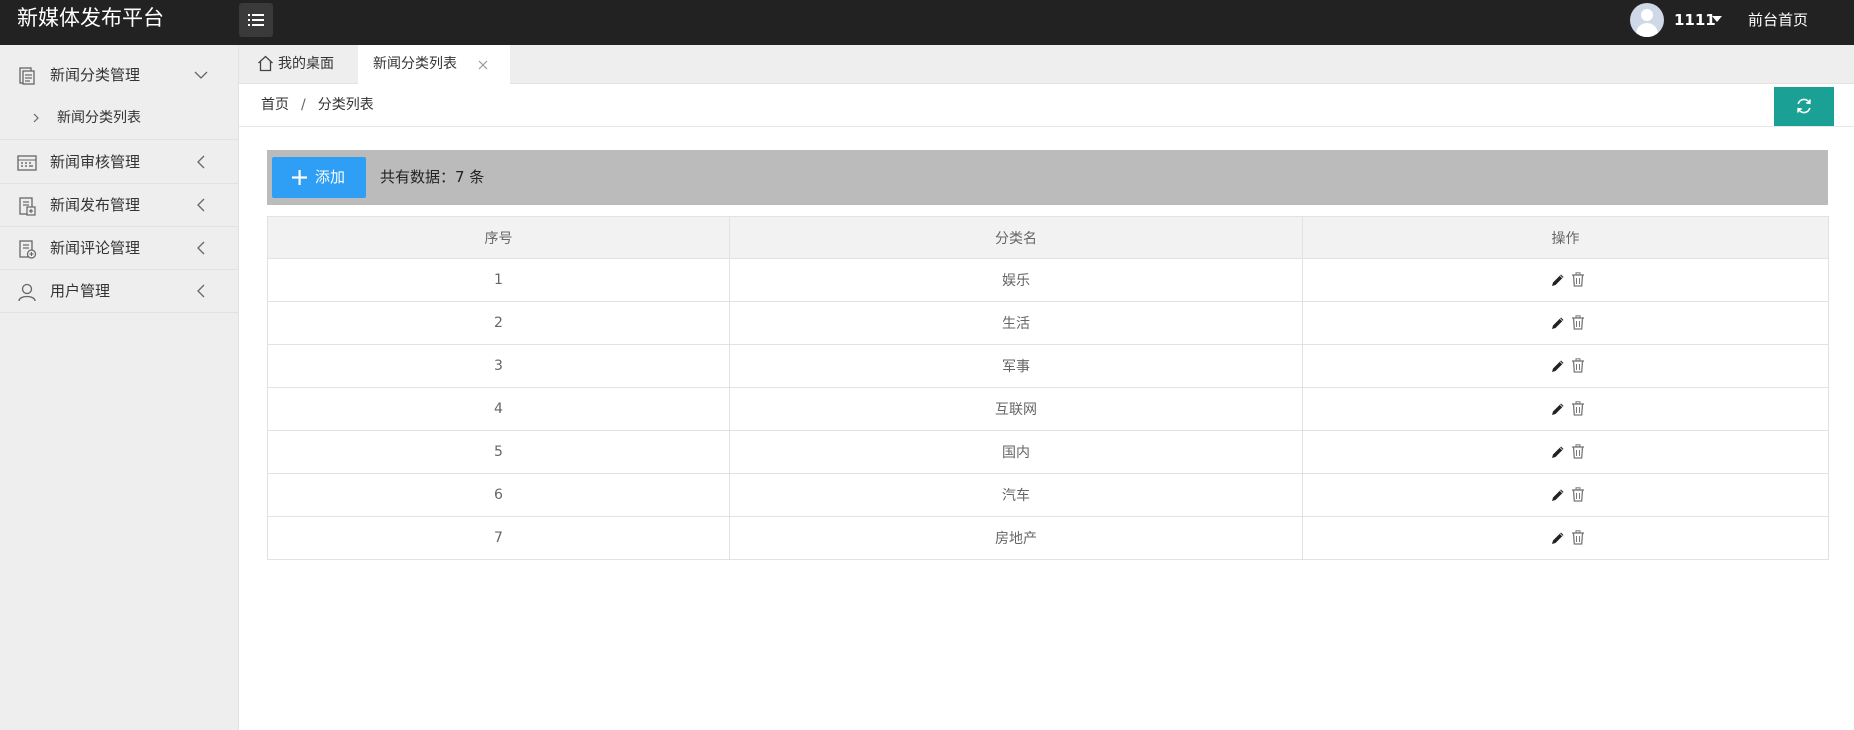 The image size is (1854, 730). I want to click on user-name: 1111, so click(1695, 20).